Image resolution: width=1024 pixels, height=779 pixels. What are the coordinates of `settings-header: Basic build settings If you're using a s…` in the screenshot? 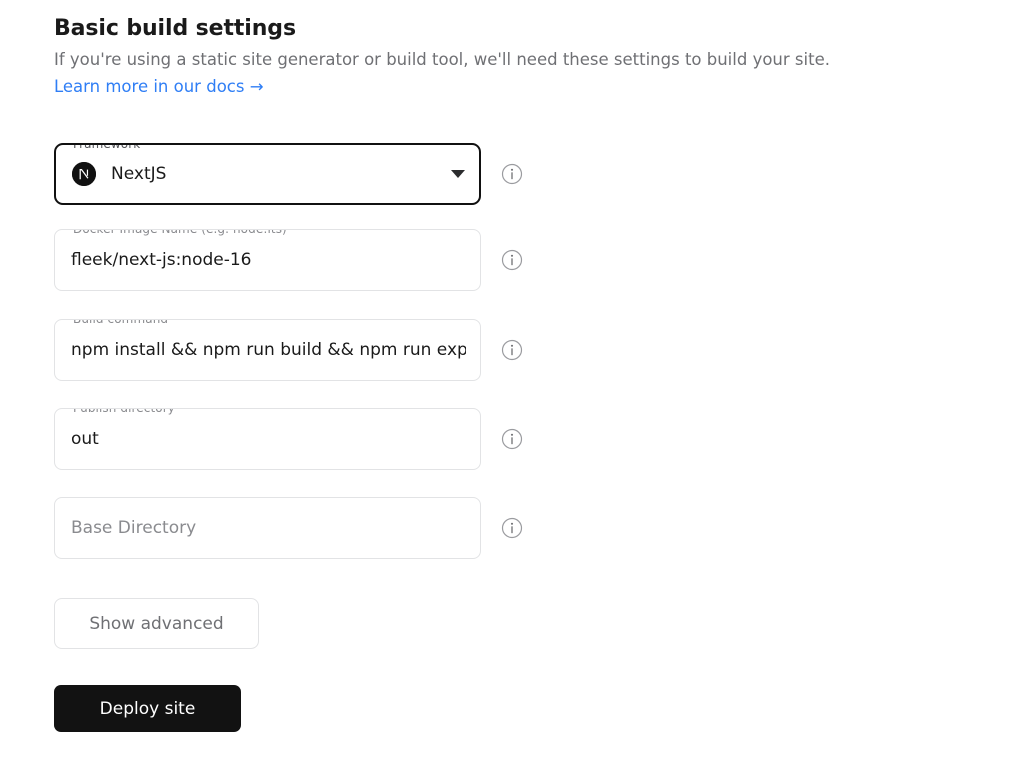 It's located at (519, 57).